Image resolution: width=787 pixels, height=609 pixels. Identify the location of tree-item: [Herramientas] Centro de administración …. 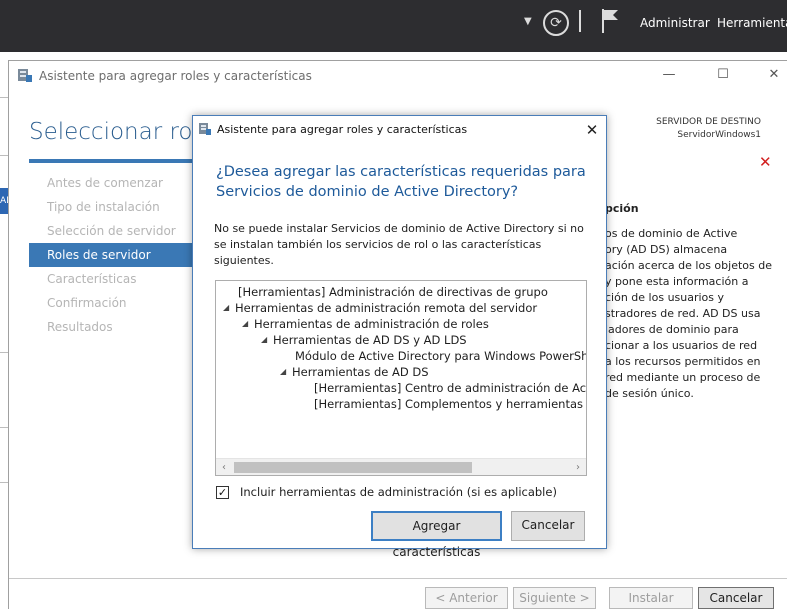
(450, 388).